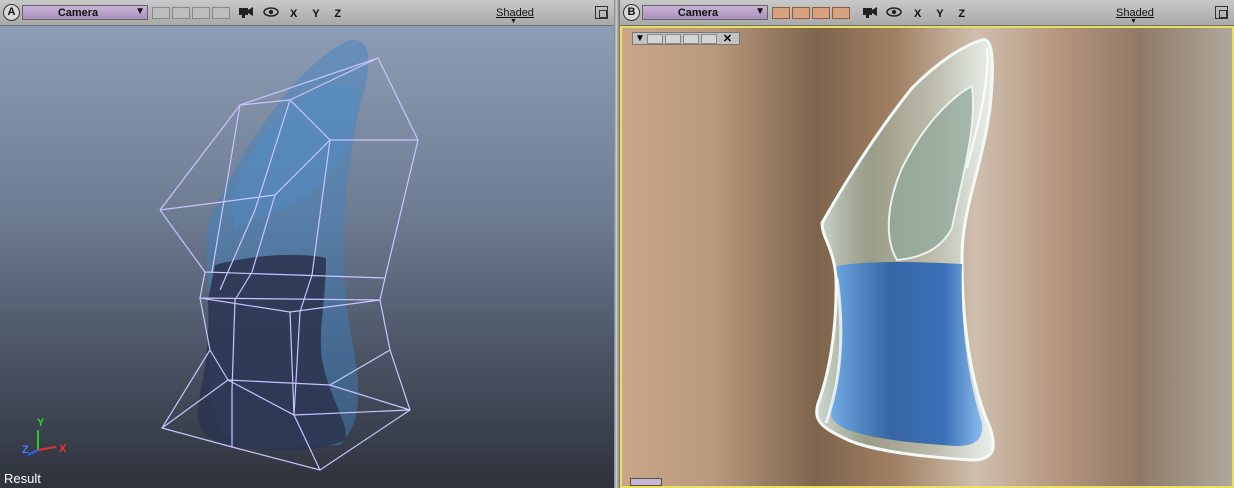 This screenshot has height=488, width=1234. I want to click on viewport-b-toolbar: B Camera ▼ X Y Z Shaded ▼, so click(927, 13).